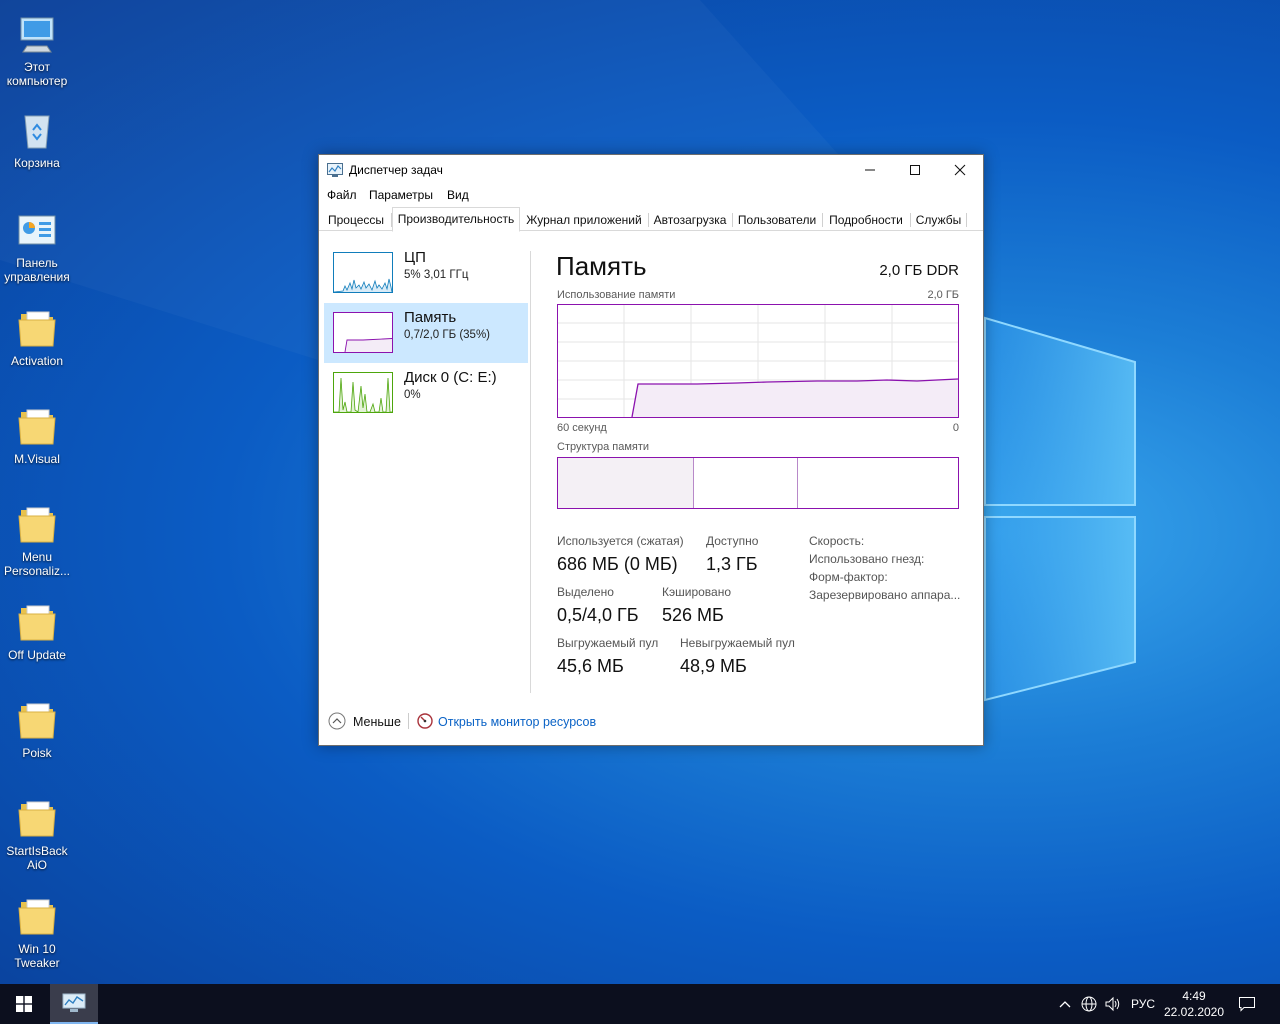 The image size is (1280, 1024). I want to click on tab-details: Подробности, so click(866, 221).